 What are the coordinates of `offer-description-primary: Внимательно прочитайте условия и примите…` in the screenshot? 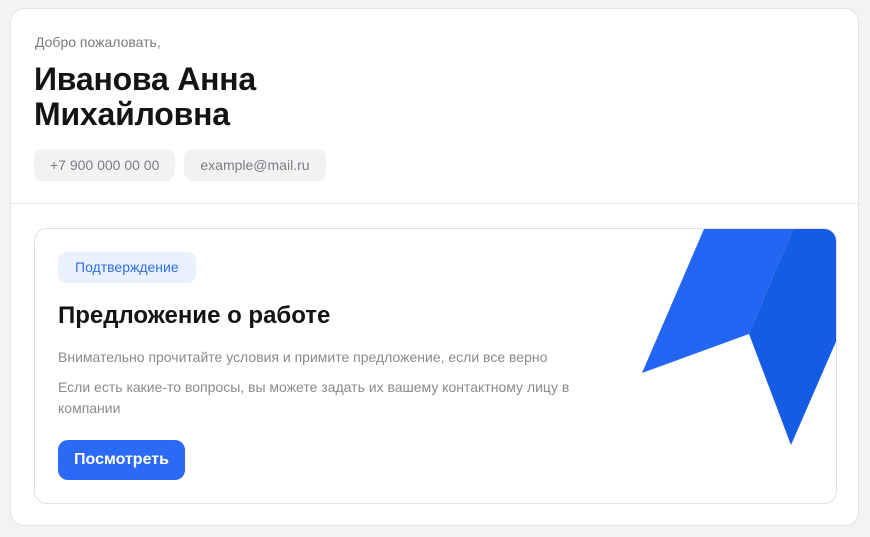 It's located at (303, 357).